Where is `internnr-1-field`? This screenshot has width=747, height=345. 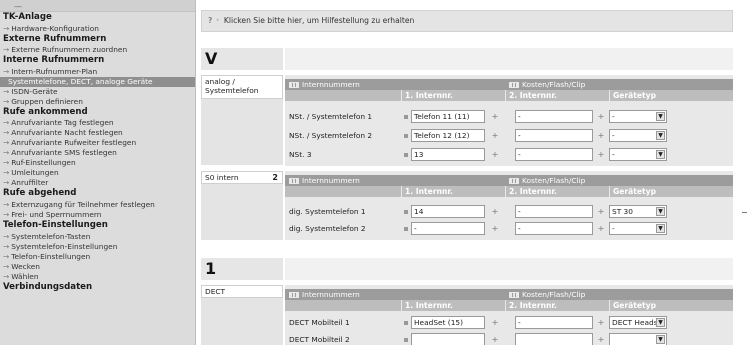
internnr-1-field is located at coordinates (448, 339).